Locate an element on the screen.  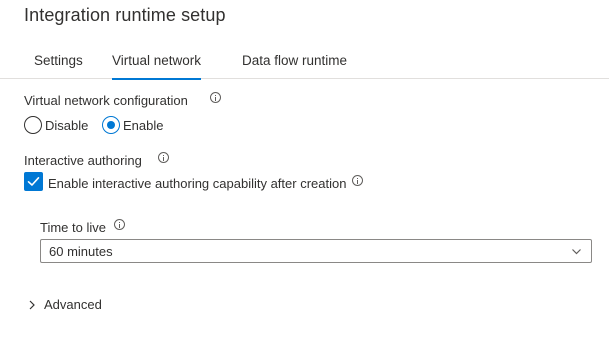
chevron-down-icon is located at coordinates (576, 252).